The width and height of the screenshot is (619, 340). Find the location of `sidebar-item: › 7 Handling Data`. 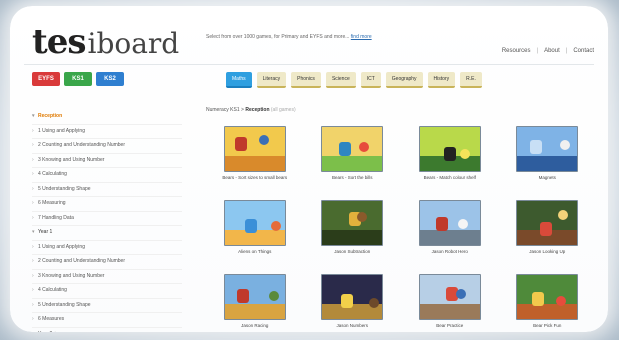

sidebar-item: › 7 Handling Data is located at coordinates (107, 219).